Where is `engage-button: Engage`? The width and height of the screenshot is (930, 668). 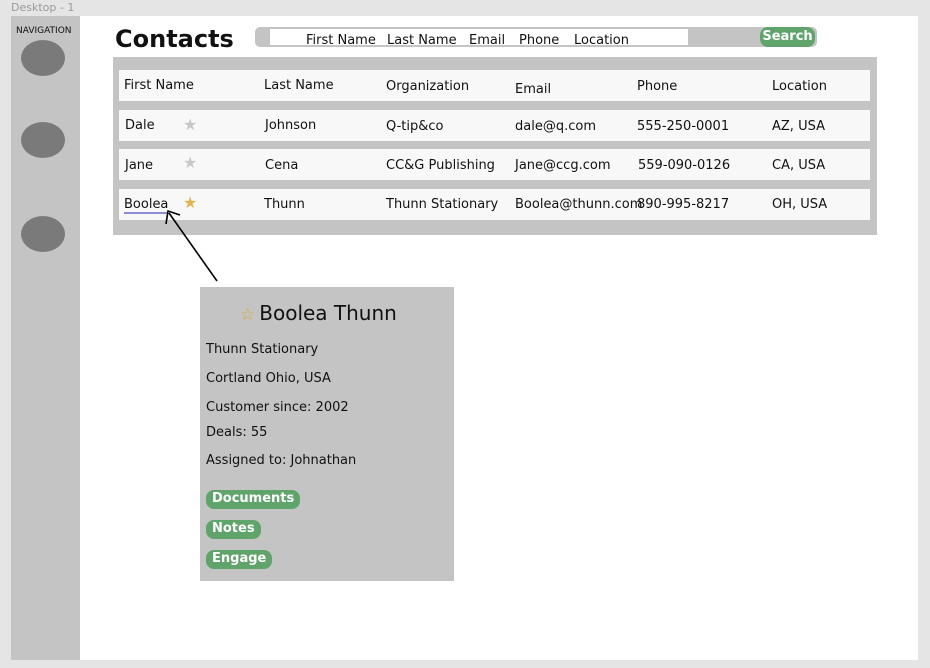 engage-button: Engage is located at coordinates (239, 559).